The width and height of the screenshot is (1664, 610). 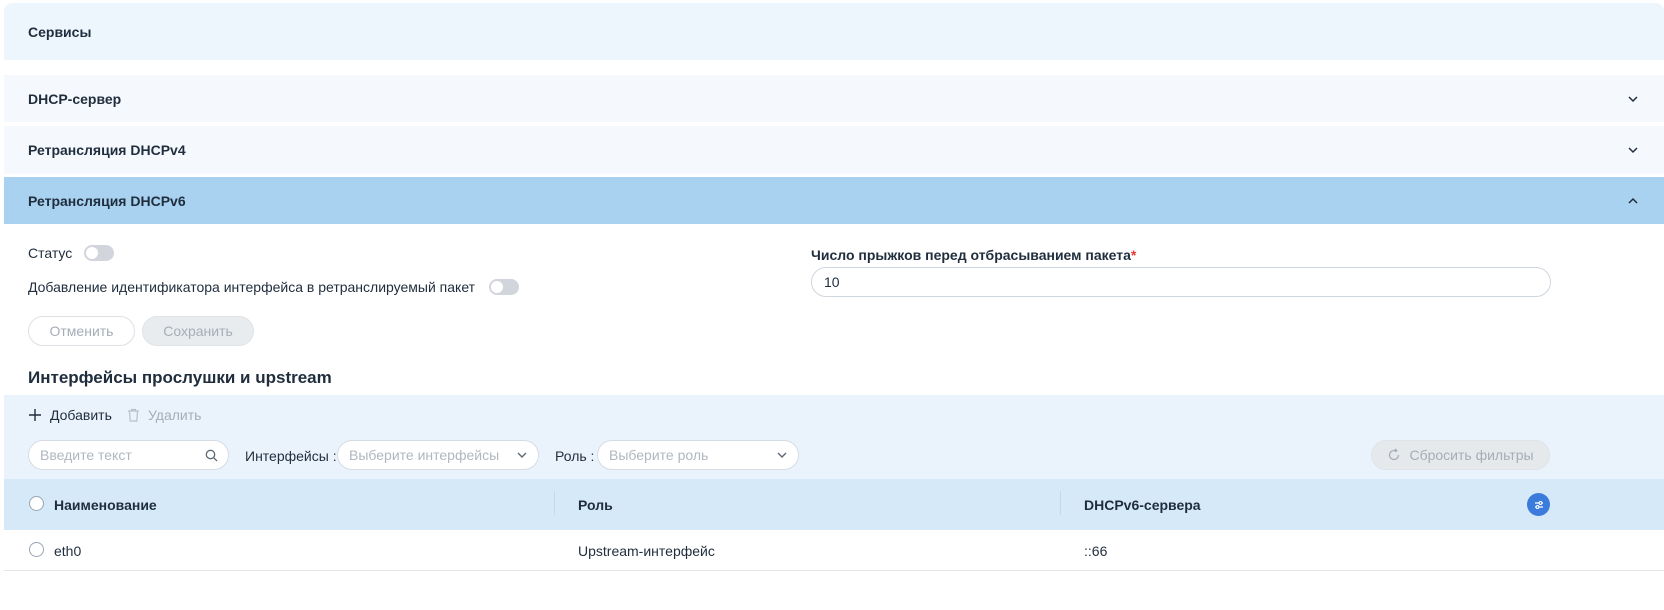 I want to click on accordion-dhcp-server: DHCP-сервер, so click(x=834, y=98).